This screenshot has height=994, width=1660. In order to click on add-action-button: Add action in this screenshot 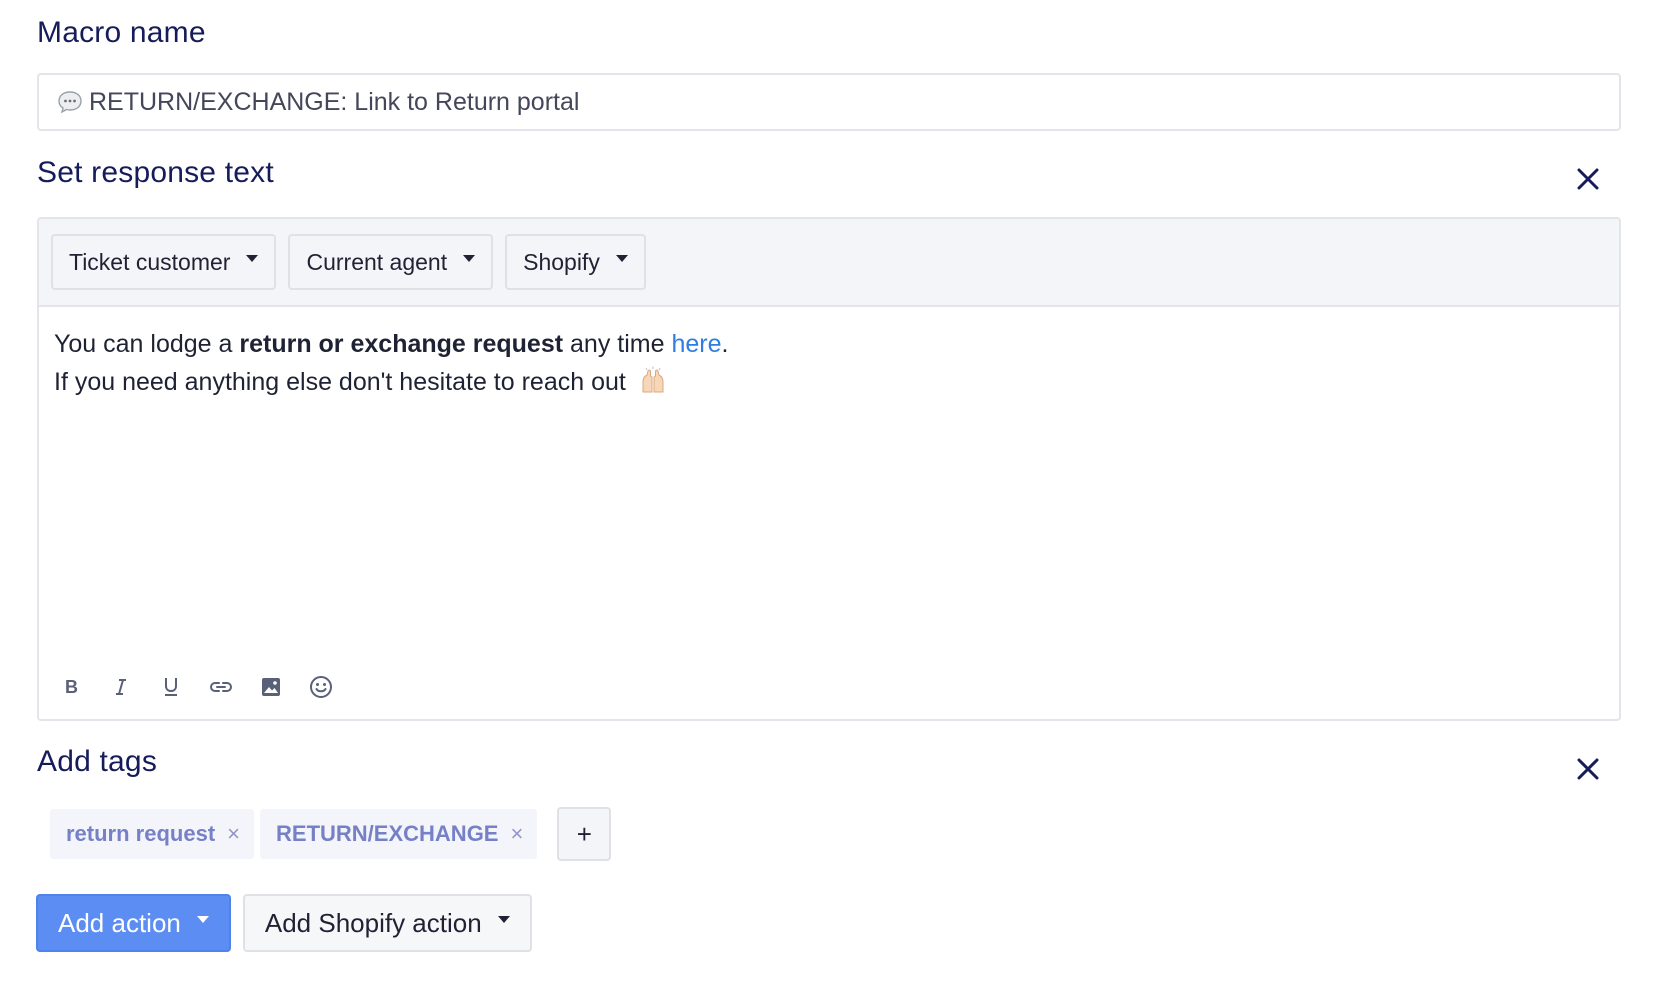, I will do `click(133, 923)`.